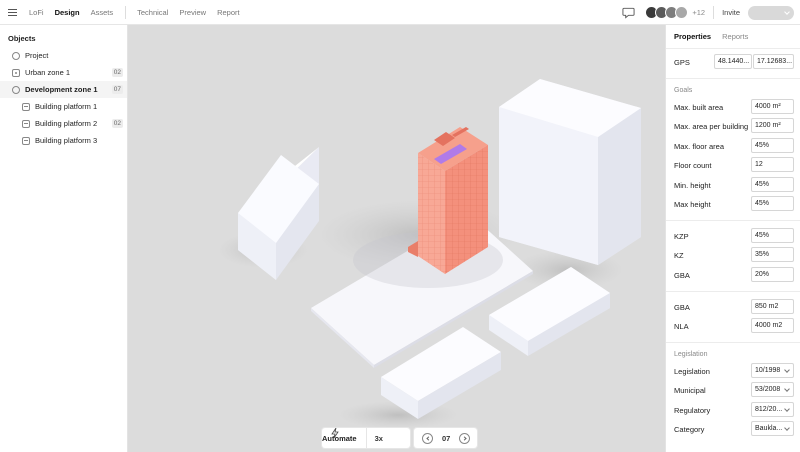  Describe the element at coordinates (117, 89) in the screenshot. I see `count-badge: 07` at that location.